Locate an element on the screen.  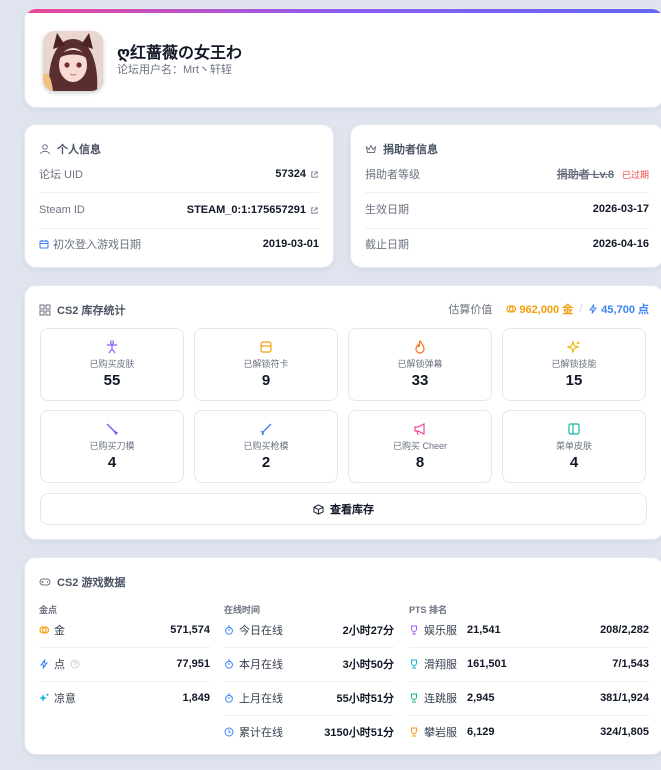
cool-value: 1,849 is located at coordinates (196, 698).